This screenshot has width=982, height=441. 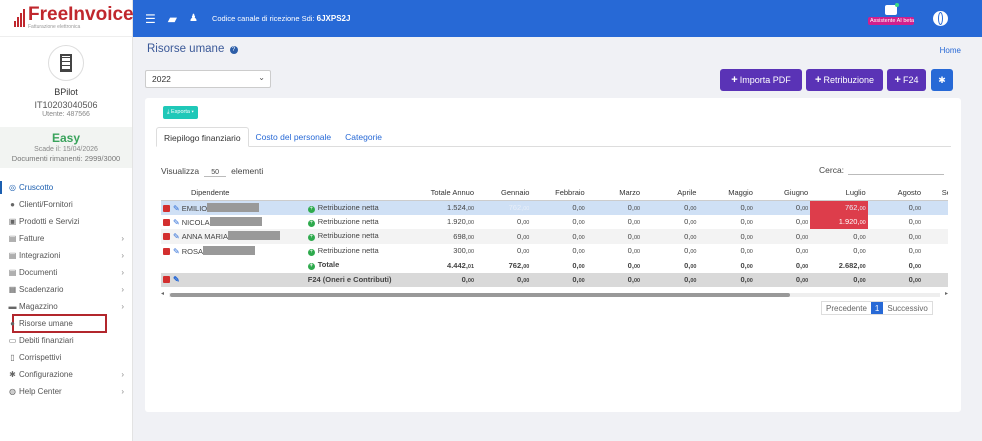 I want to click on scroll-left-icon: ◂, so click(x=162, y=293).